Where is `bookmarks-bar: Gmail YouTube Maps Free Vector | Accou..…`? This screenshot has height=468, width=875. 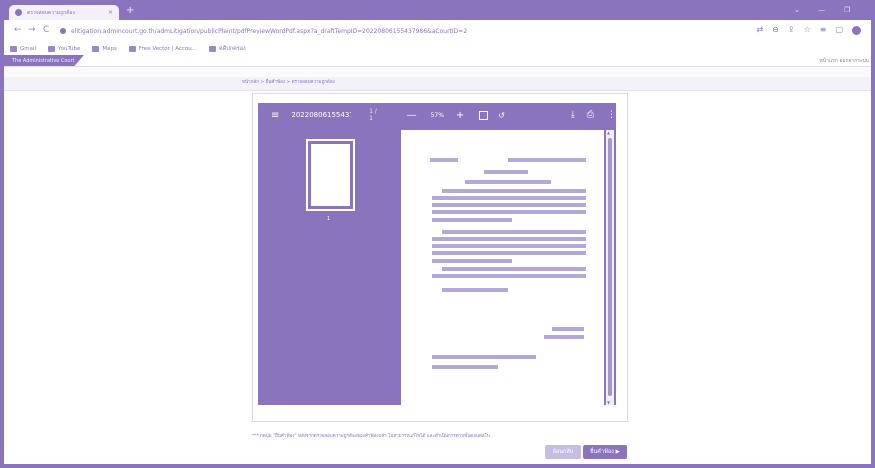
bookmarks-bar: Gmail YouTube Maps Free Vector | Accou..… is located at coordinates (437, 48).